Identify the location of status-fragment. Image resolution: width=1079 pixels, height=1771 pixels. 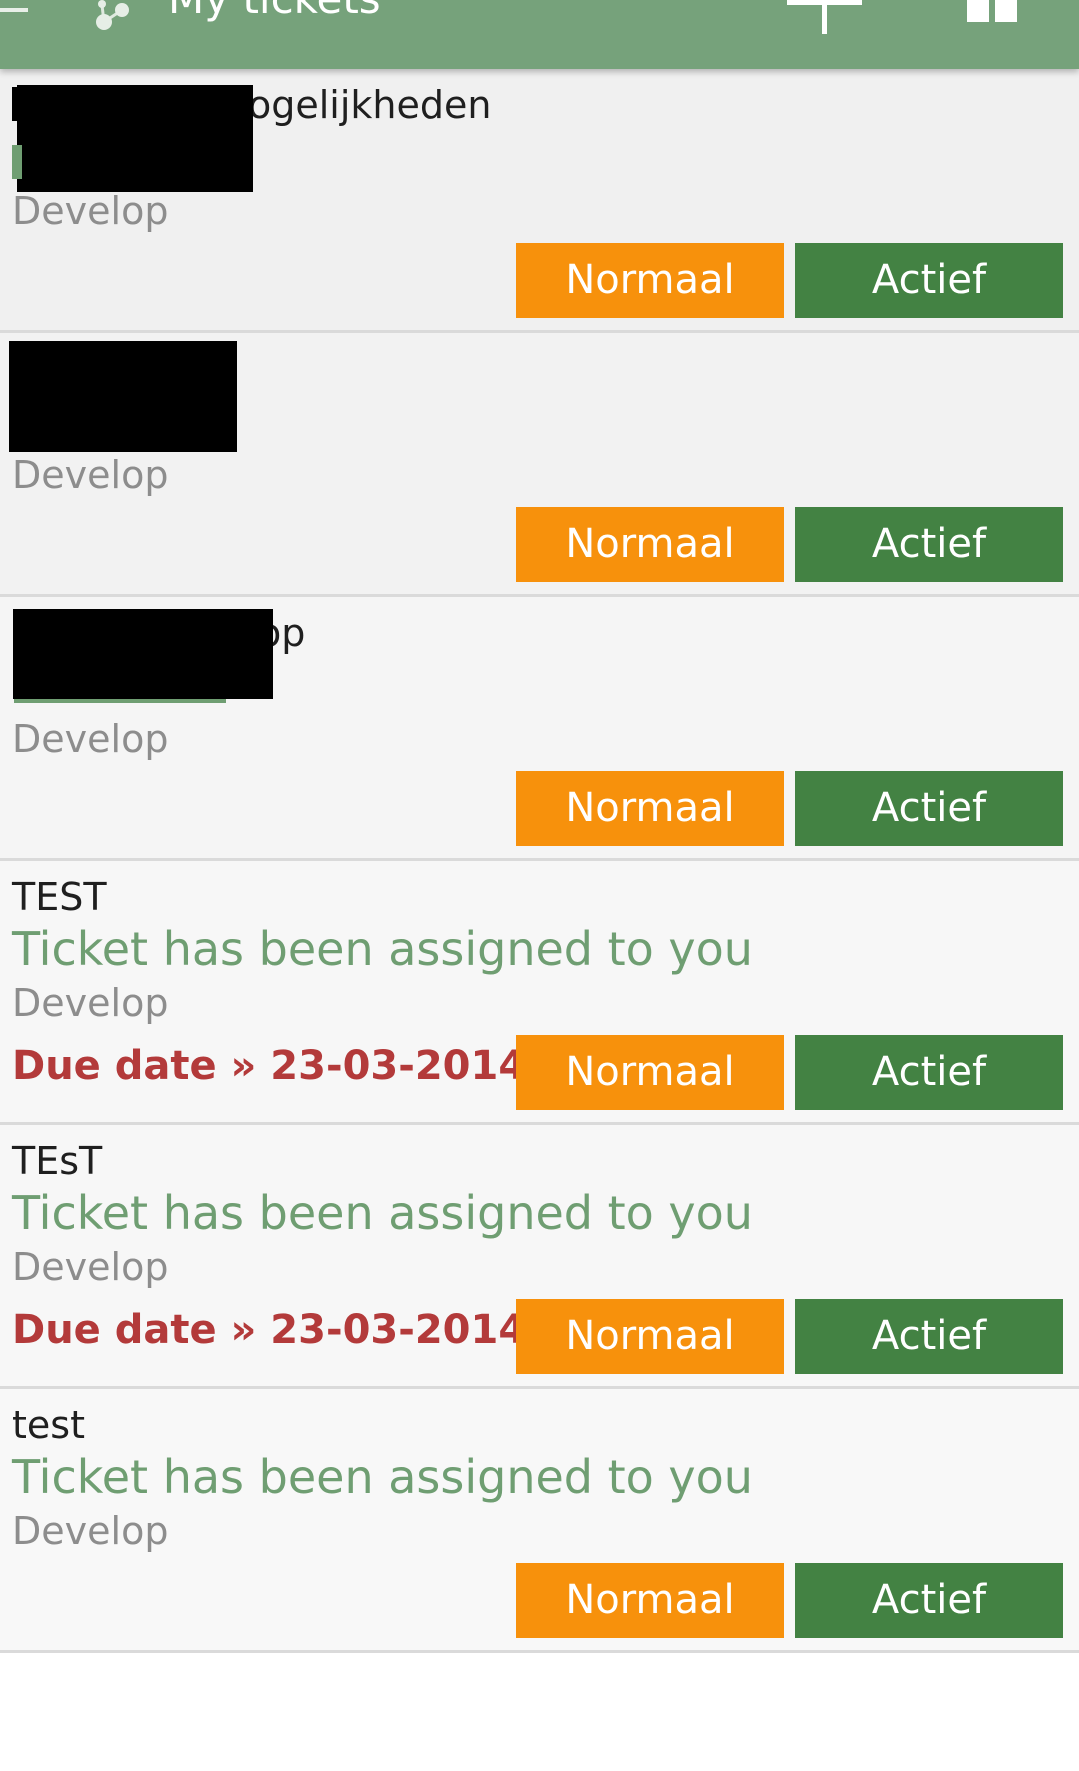
(17, 162).